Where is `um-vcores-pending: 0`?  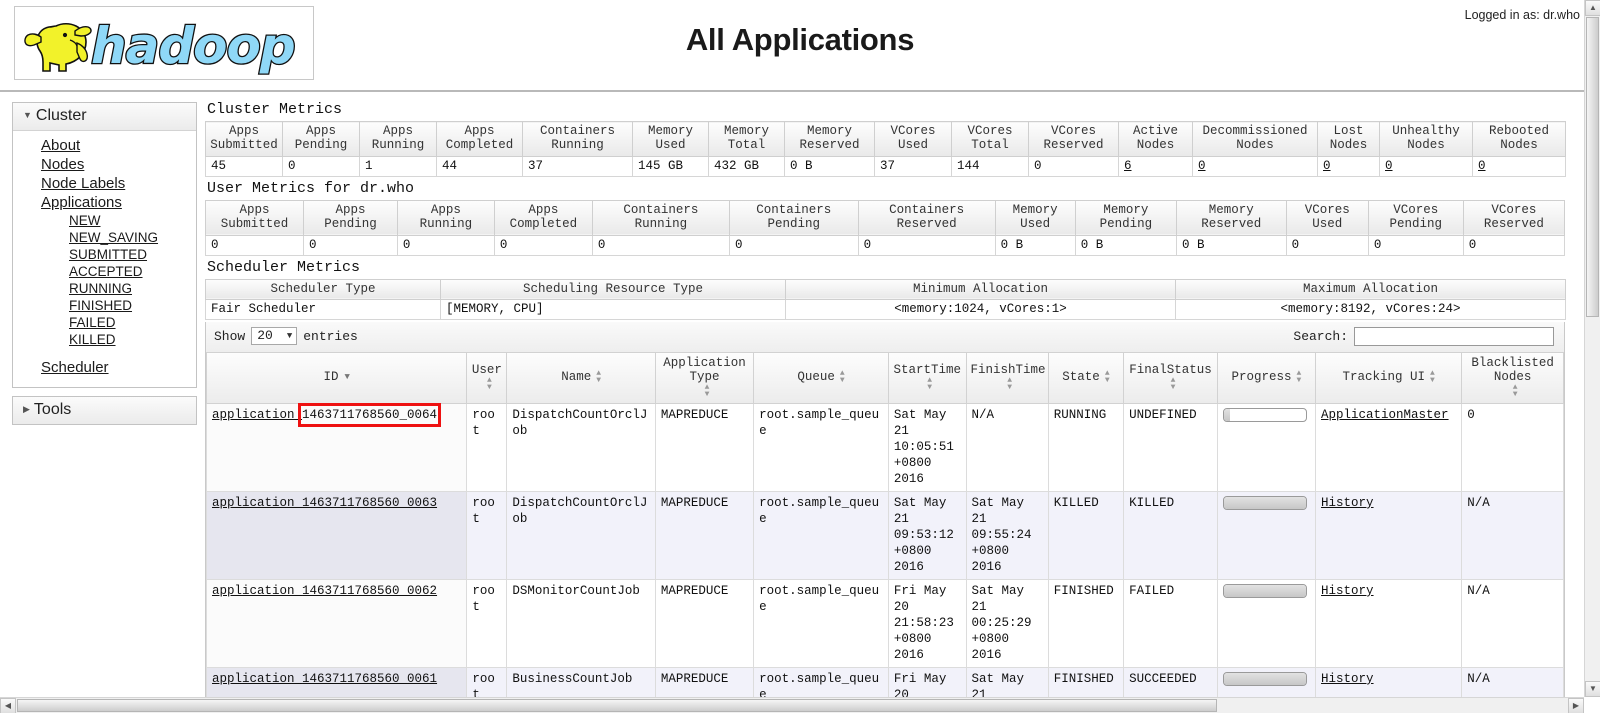 um-vcores-pending: 0 is located at coordinates (1415, 245).